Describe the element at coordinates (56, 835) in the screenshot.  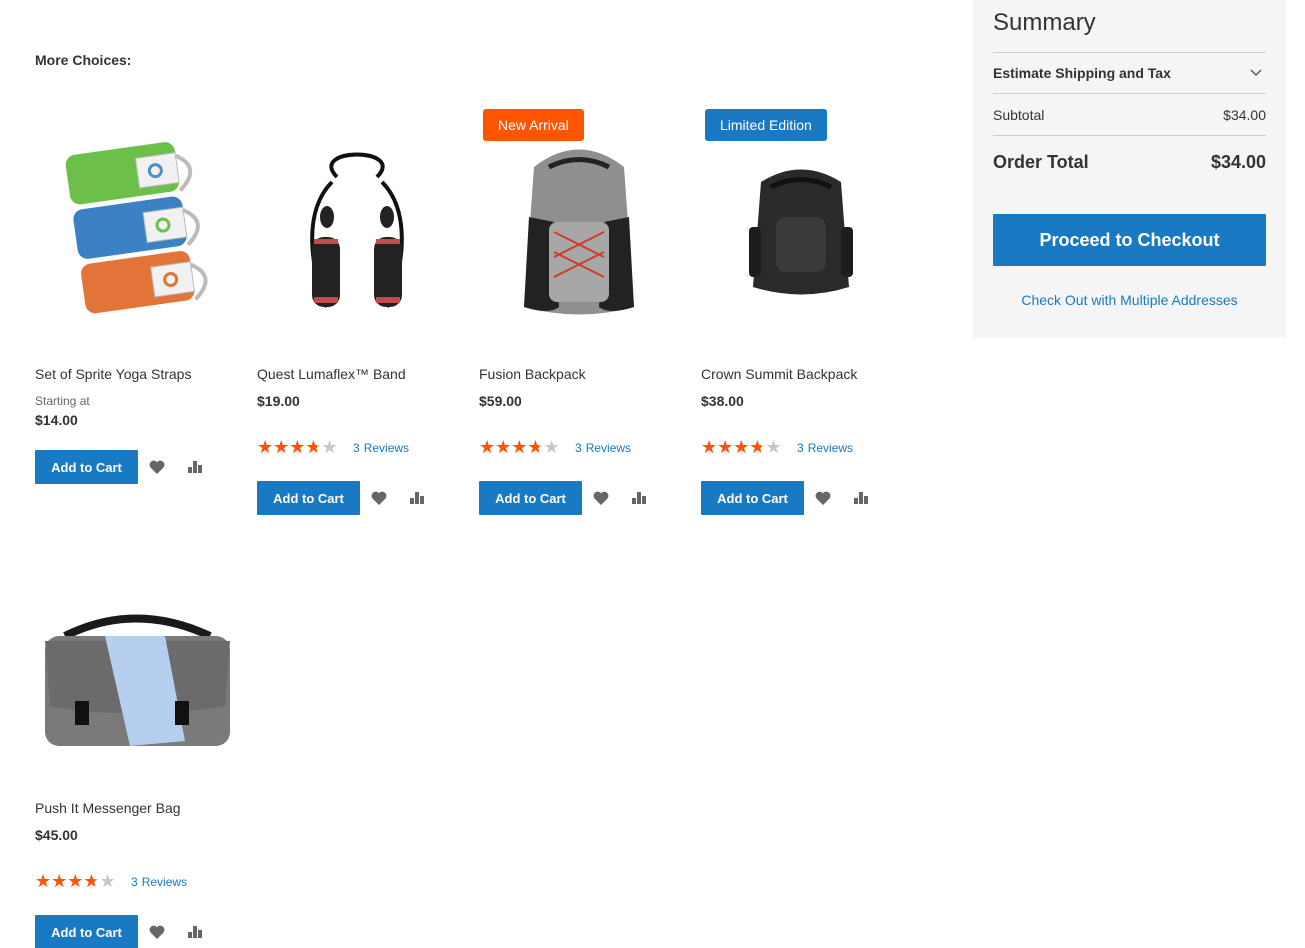
I see `product-price: $45.00` at that location.